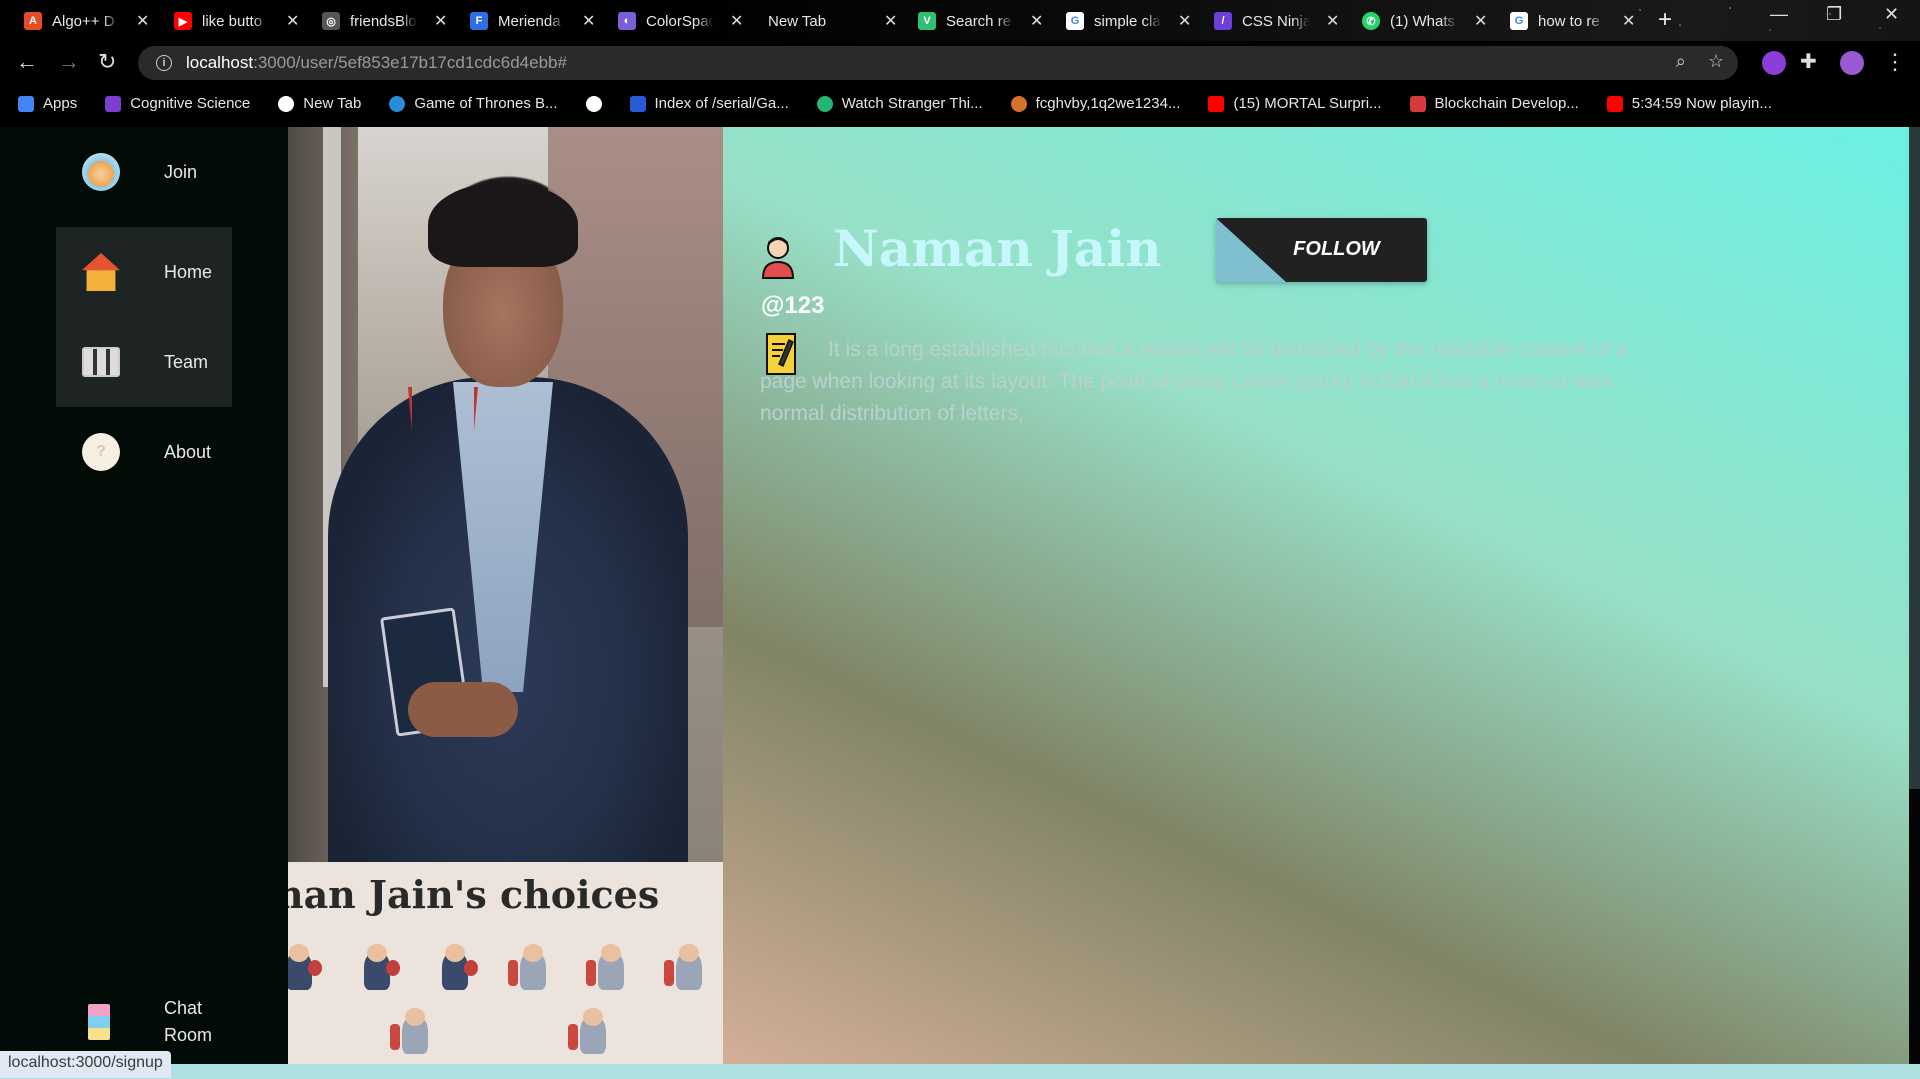 The width and height of the screenshot is (1920, 1079). I want to click on sidebar-item-home: Home, so click(144, 272).